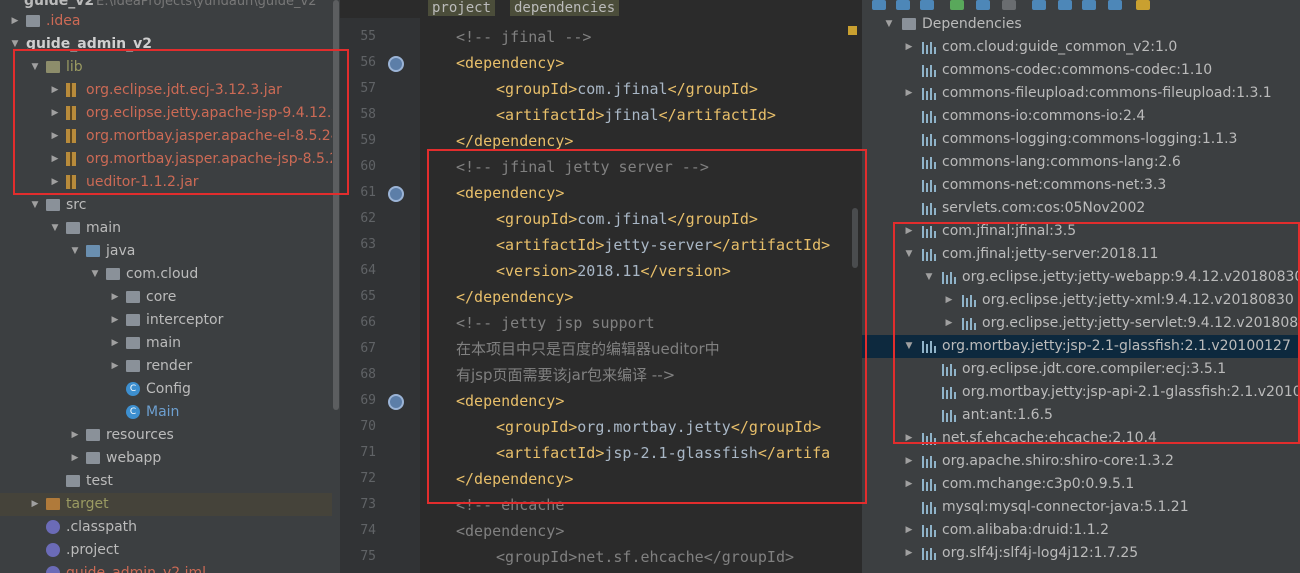 This screenshot has height=573, width=1300. What do you see at coordinates (1081, 231) in the screenshot?
I see `dependency-item: ▶ com.jfinal:jfinal:3.5` at bounding box center [1081, 231].